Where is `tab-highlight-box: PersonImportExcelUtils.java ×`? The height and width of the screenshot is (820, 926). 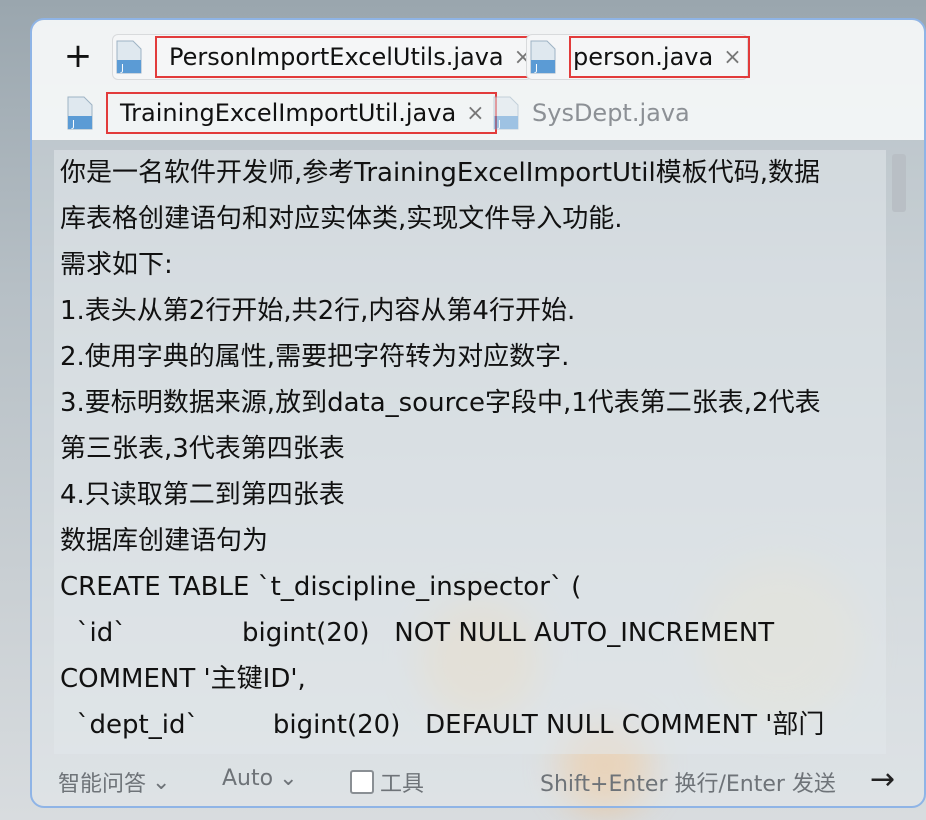
tab-highlight-box: PersonImportExcelUtils.java × is located at coordinates (350, 57).